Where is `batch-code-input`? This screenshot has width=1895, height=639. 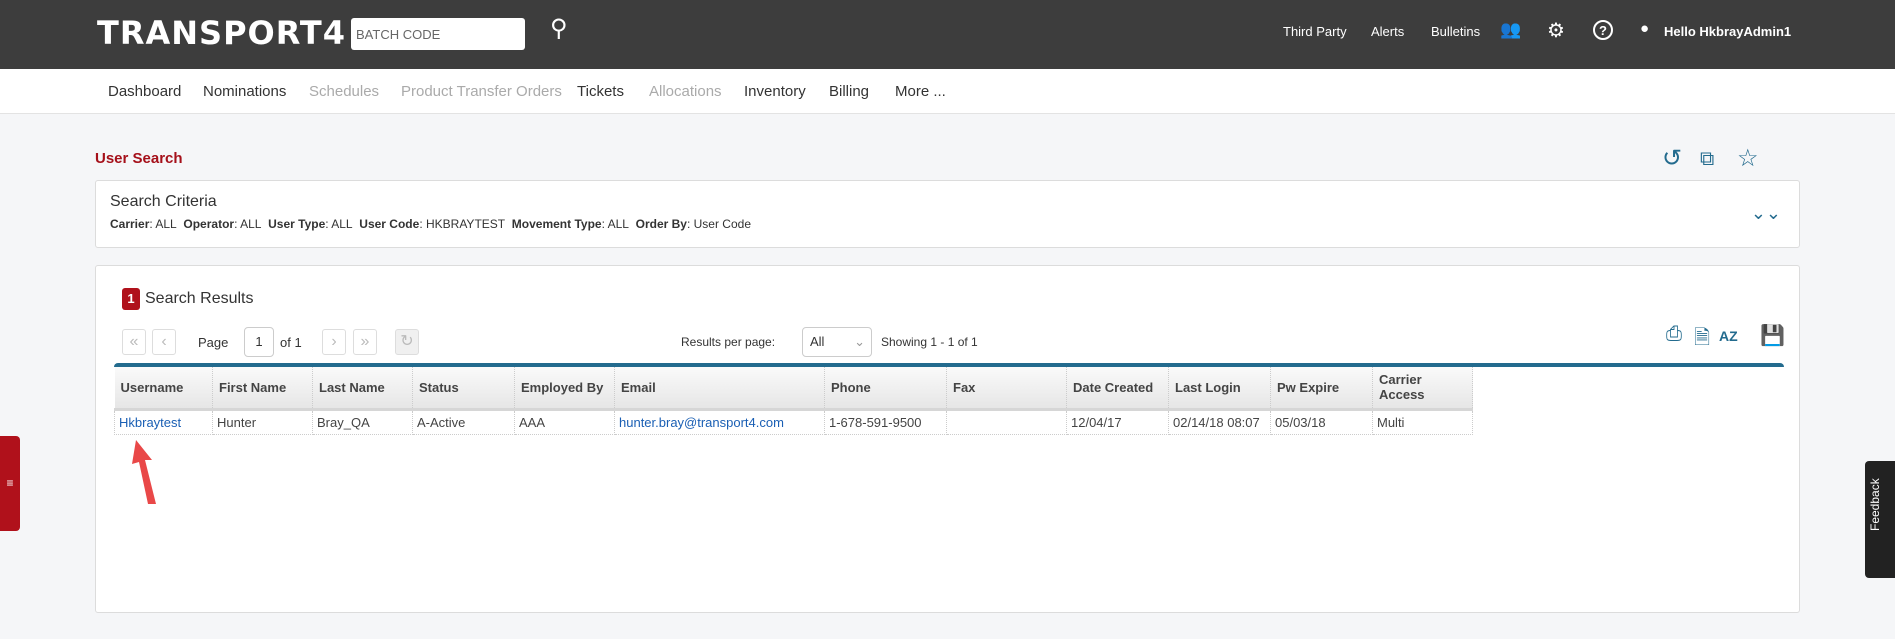
batch-code-input is located at coordinates (438, 34).